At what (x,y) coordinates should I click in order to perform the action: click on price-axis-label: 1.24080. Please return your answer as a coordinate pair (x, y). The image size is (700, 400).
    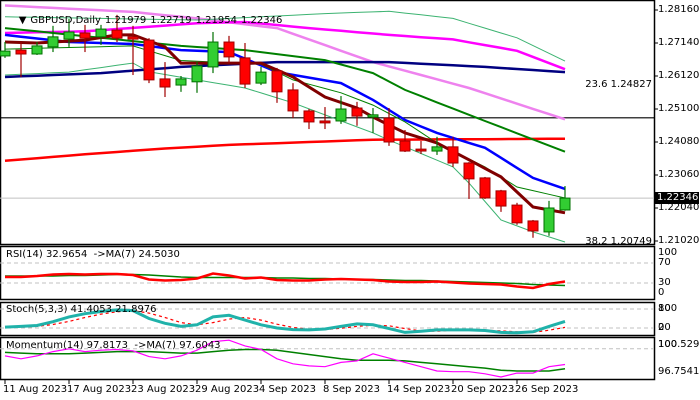
    Looking at the image, I should click on (679, 141).